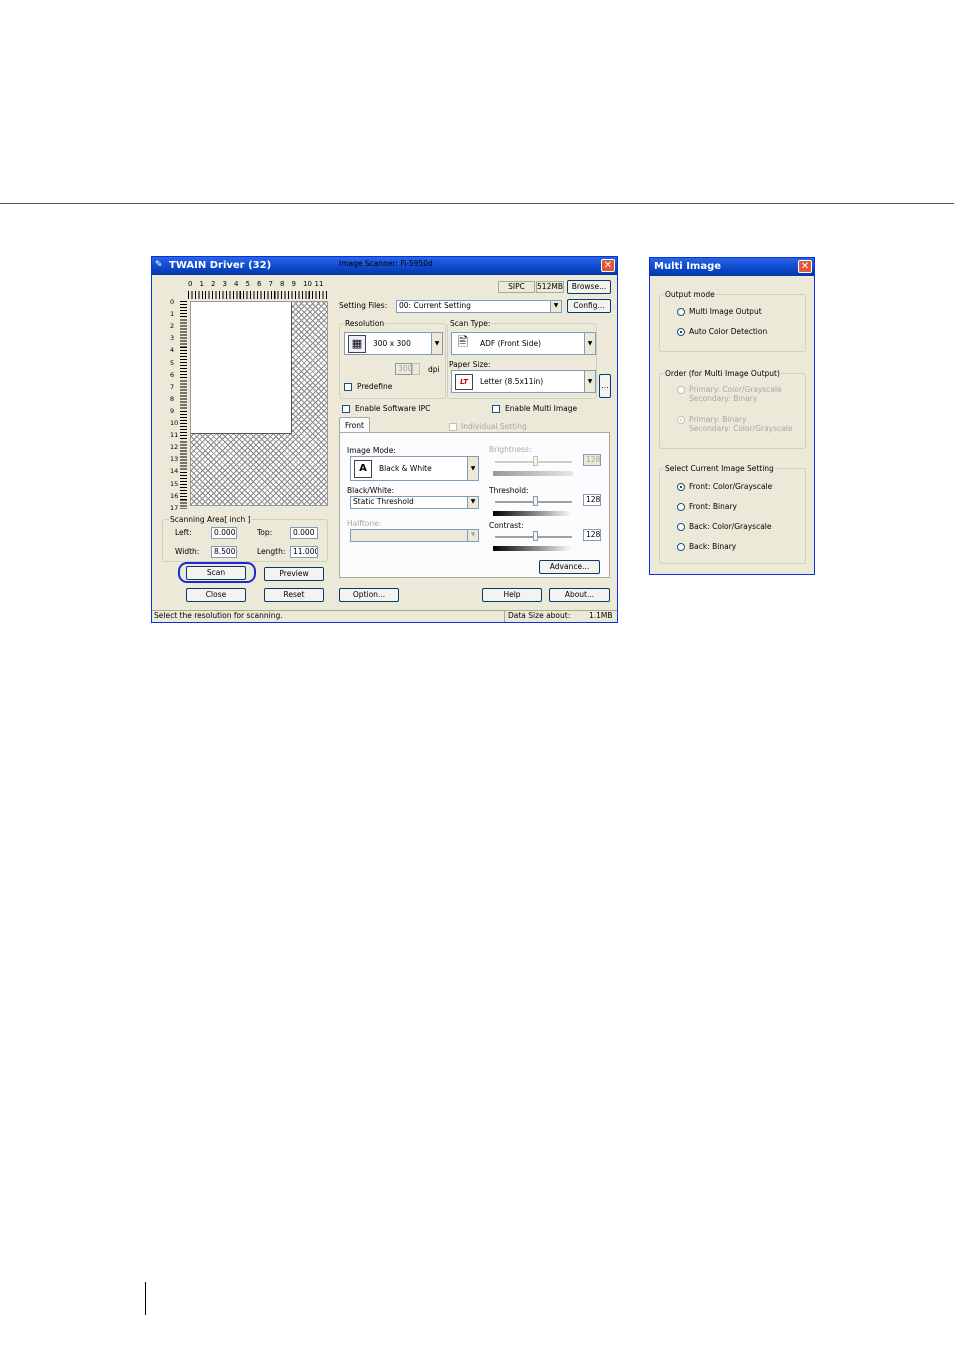 The width and height of the screenshot is (954, 1350). Describe the element at coordinates (375, 386) in the screenshot. I see `predefine-label: Predefine` at that location.